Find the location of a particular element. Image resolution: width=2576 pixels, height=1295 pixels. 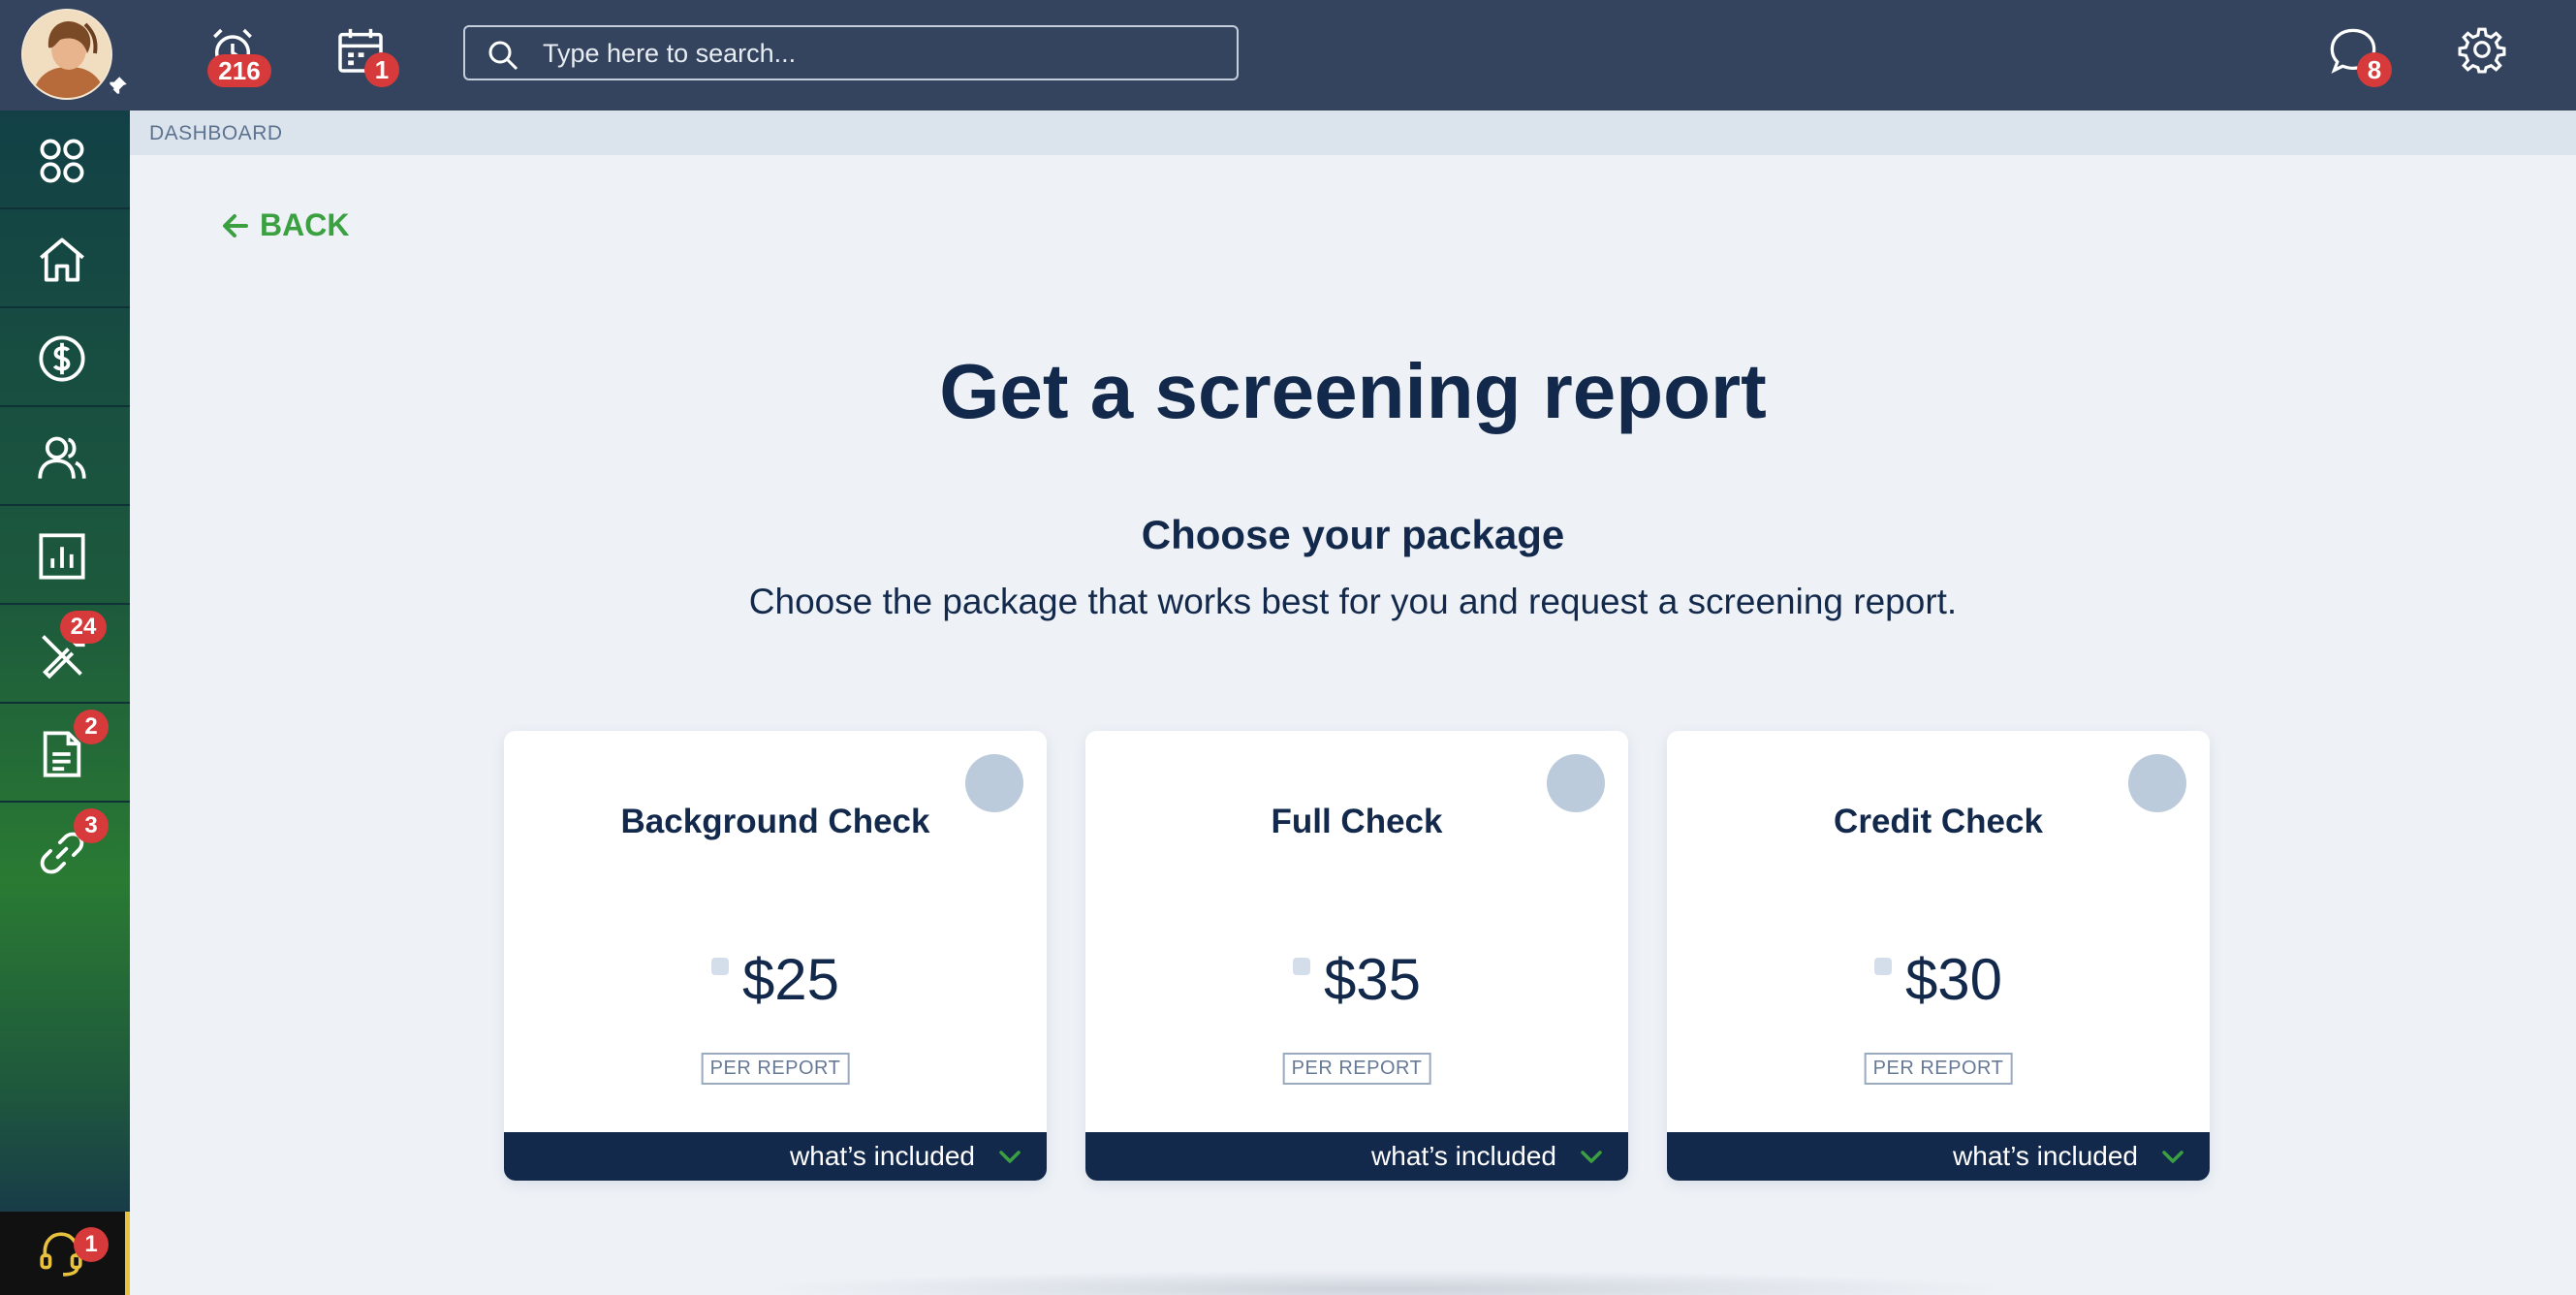

sidebar-badge: 24 is located at coordinates (83, 627).